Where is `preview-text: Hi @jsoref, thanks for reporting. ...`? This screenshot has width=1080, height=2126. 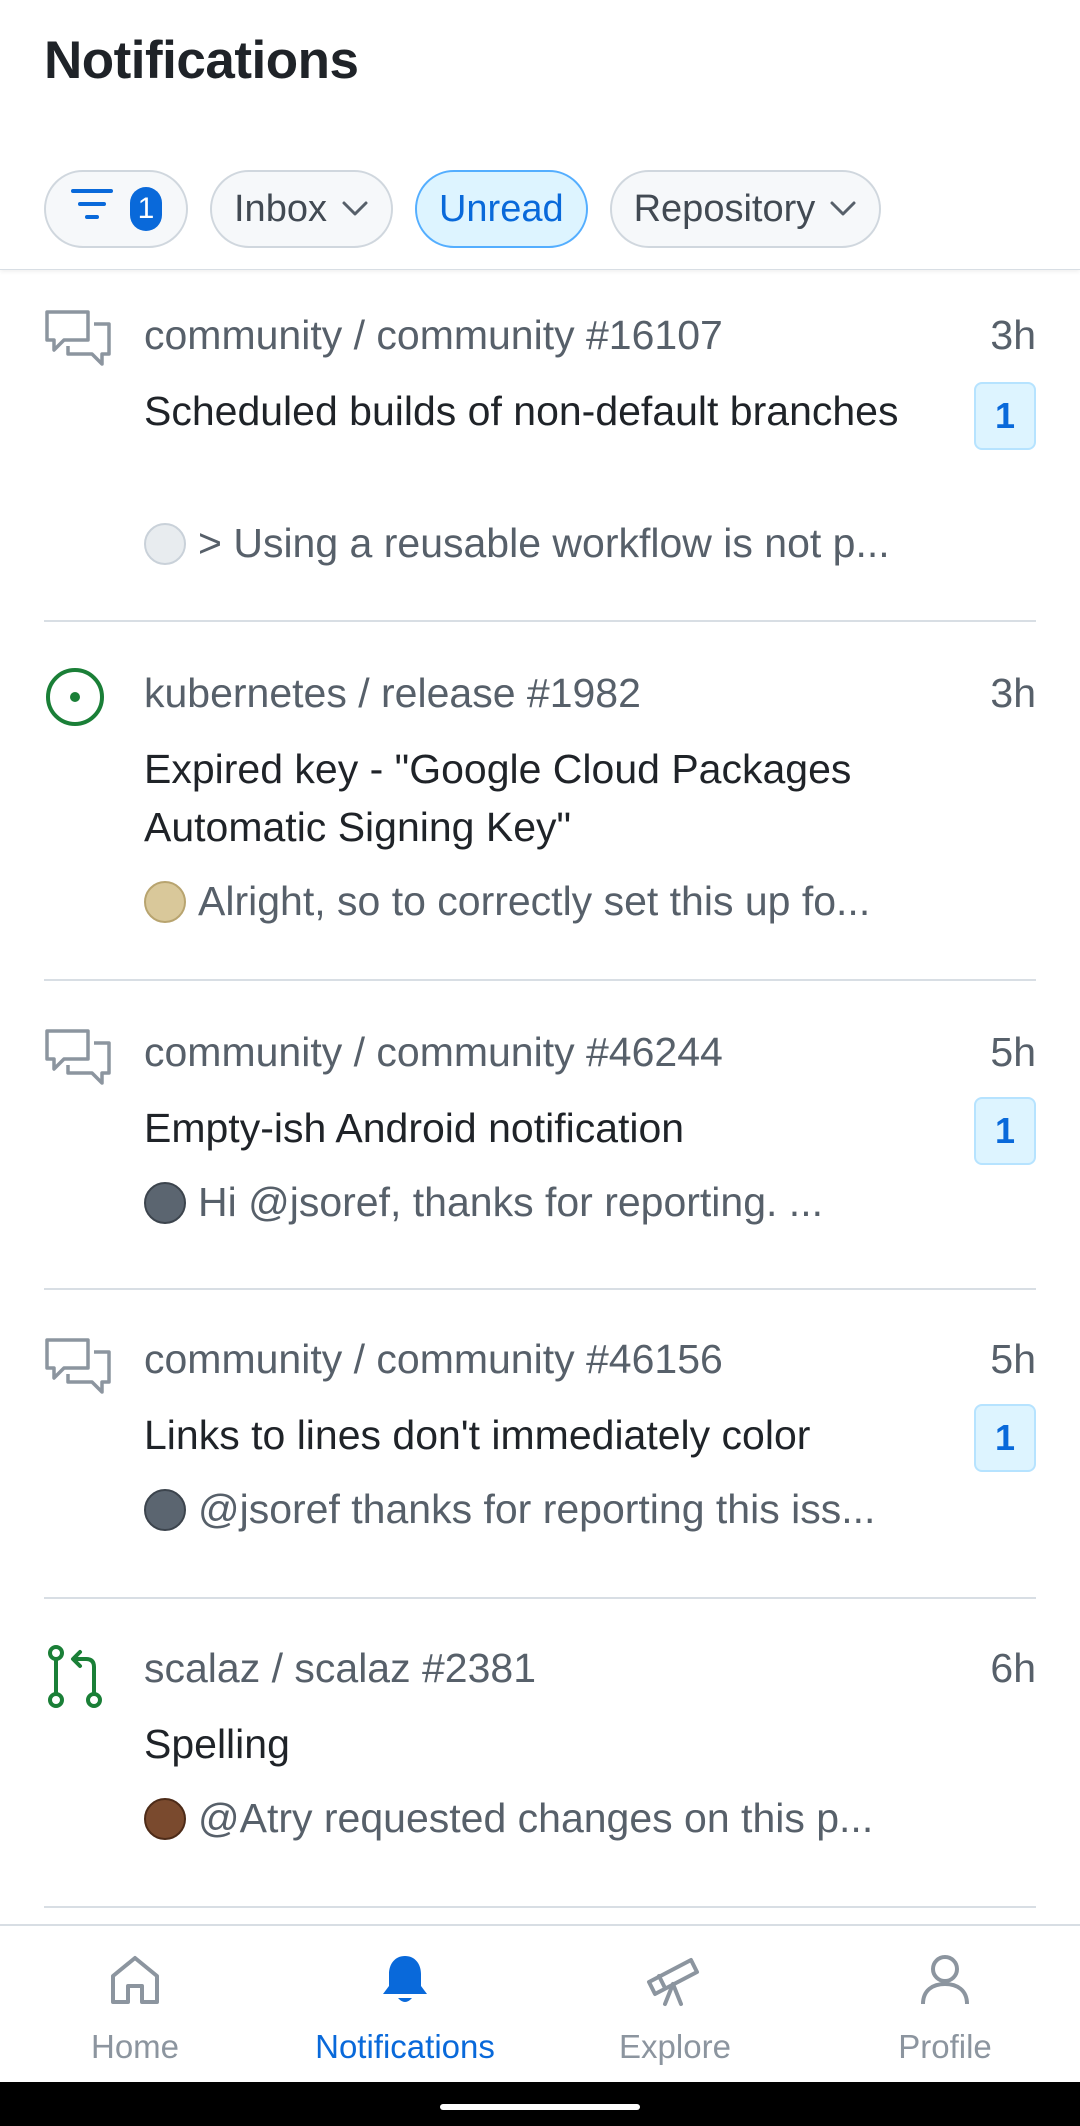 preview-text: Hi @jsoref, thanks for reporting. ... is located at coordinates (510, 1202).